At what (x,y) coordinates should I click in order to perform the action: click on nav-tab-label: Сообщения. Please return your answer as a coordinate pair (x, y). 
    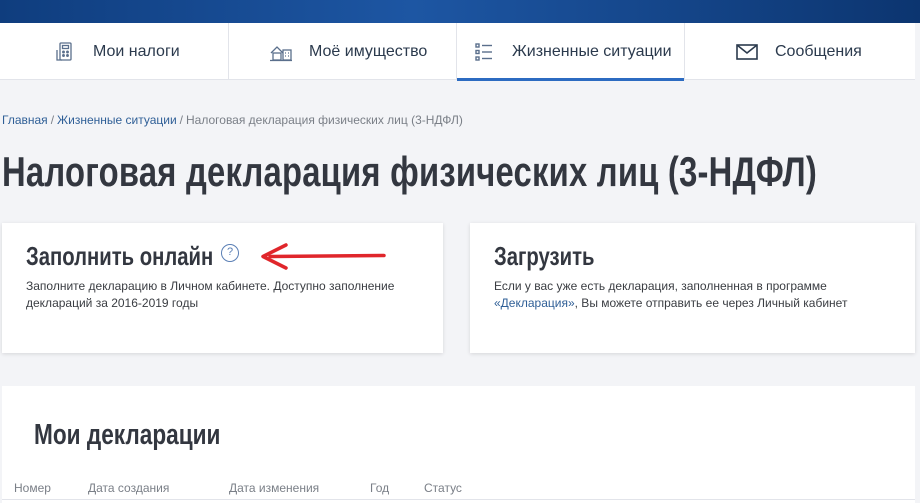
    Looking at the image, I should click on (818, 51).